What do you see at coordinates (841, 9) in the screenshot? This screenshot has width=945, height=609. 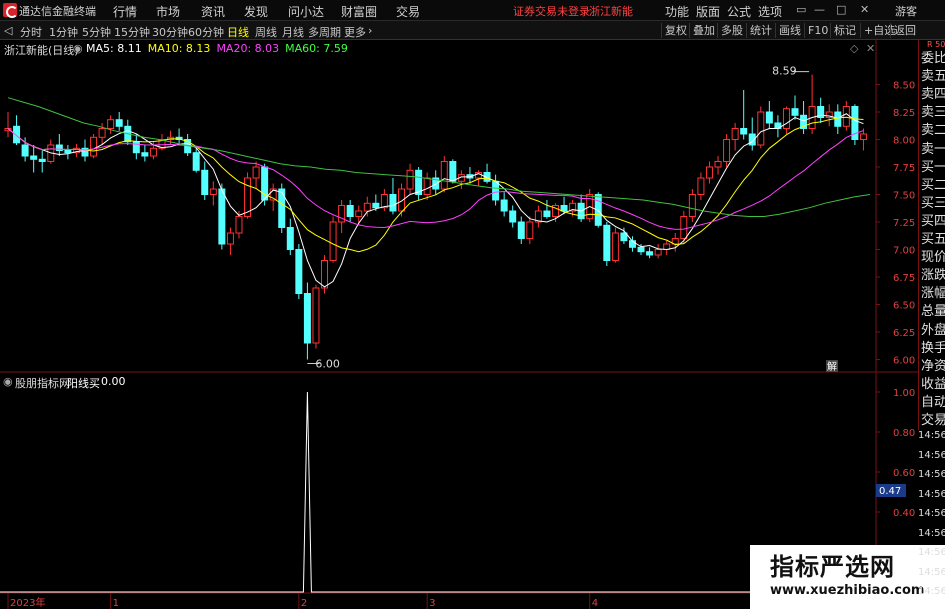 I see `maximize-icon: □` at bounding box center [841, 9].